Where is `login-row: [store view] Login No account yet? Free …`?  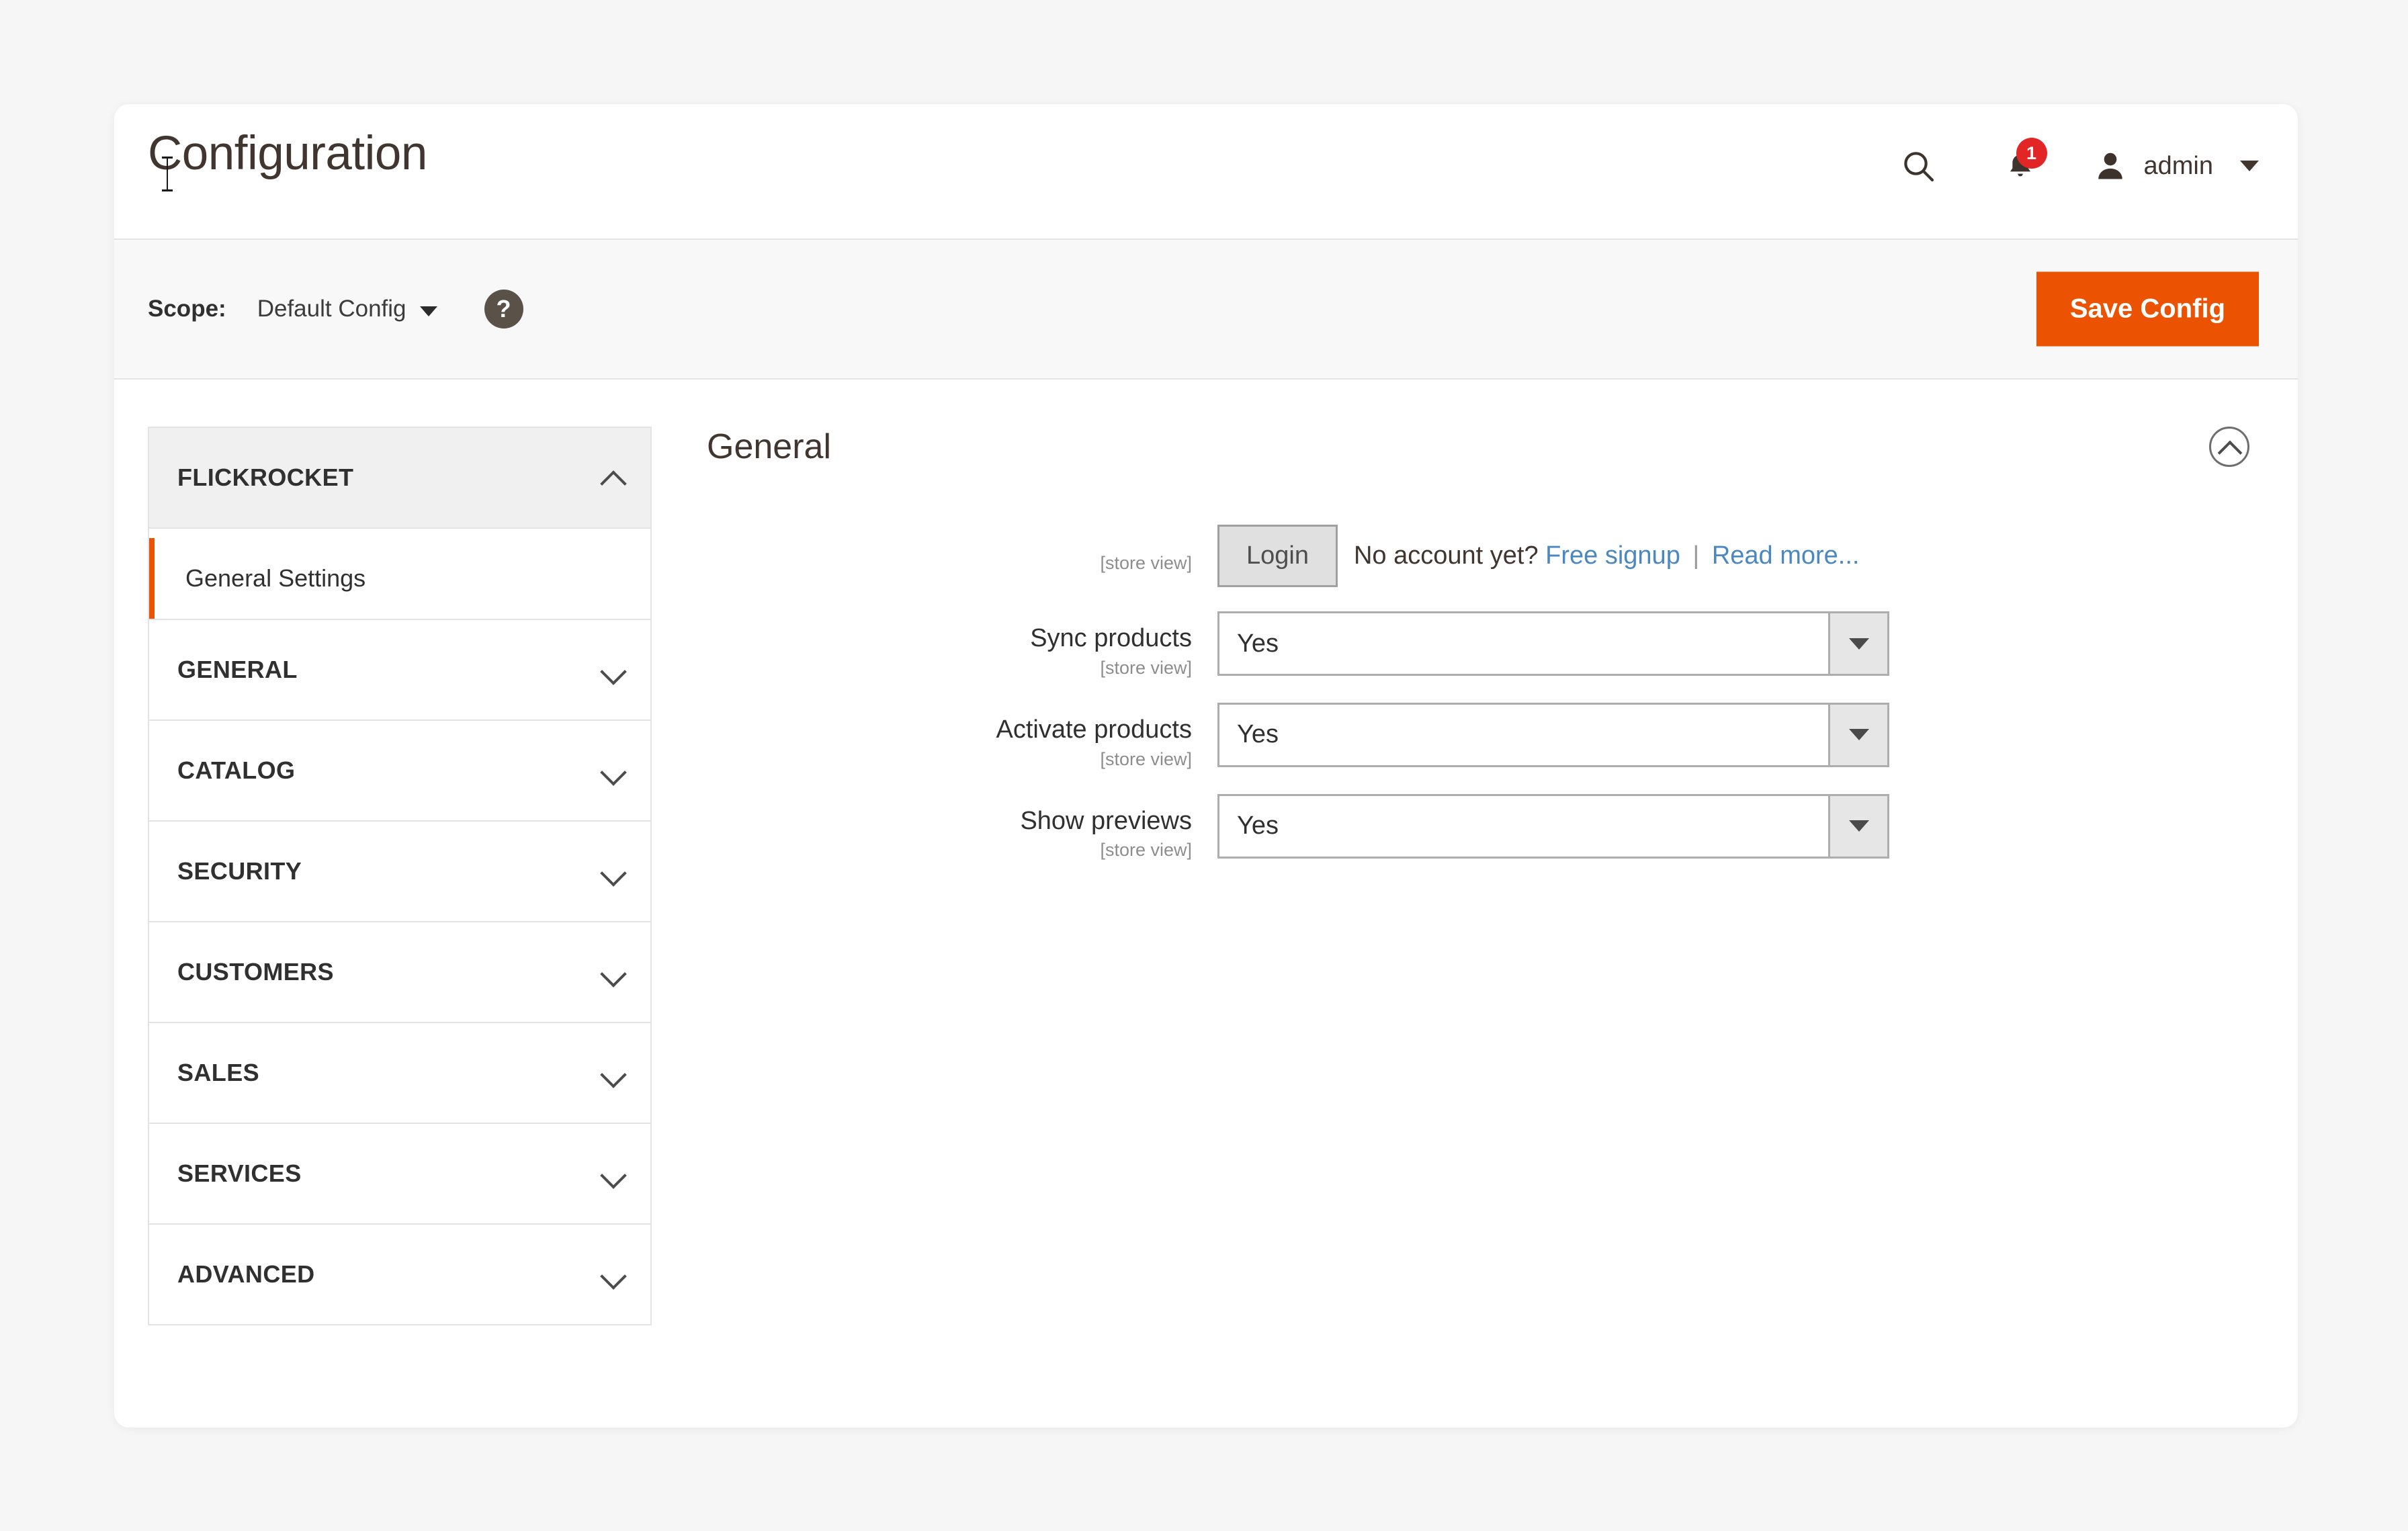
login-row: [store view] Login No account yet? Free … is located at coordinates (1483, 556).